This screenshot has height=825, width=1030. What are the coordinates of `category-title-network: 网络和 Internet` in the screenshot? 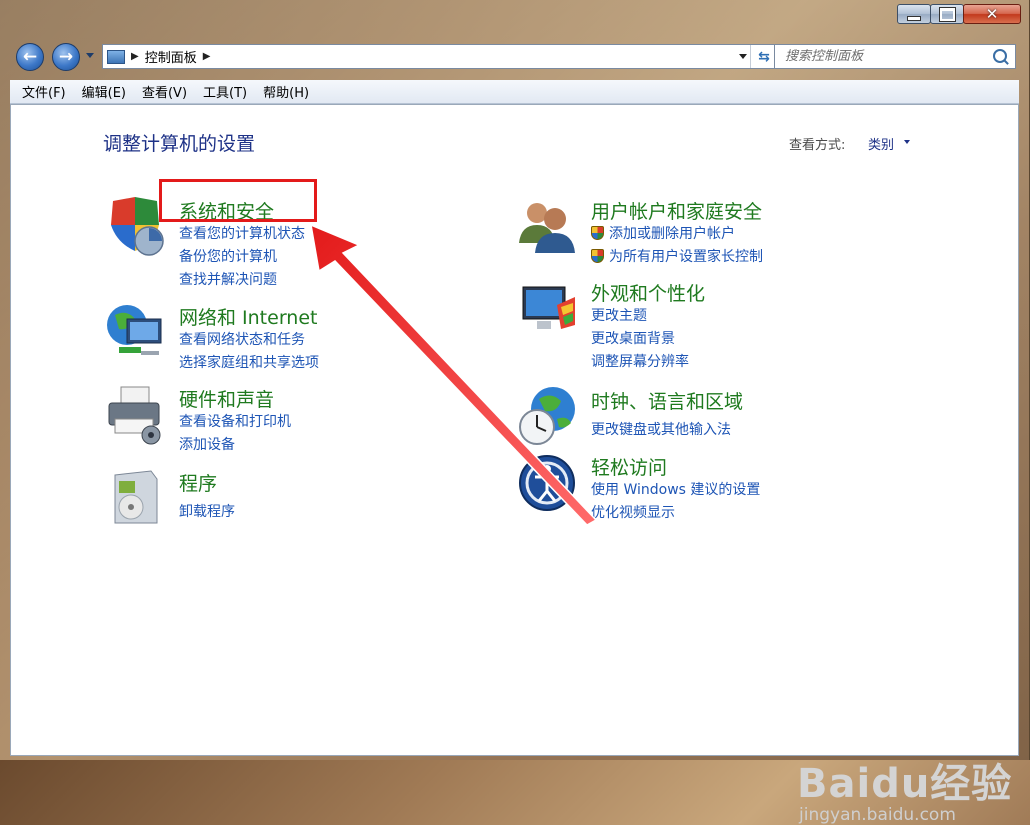 It's located at (248, 316).